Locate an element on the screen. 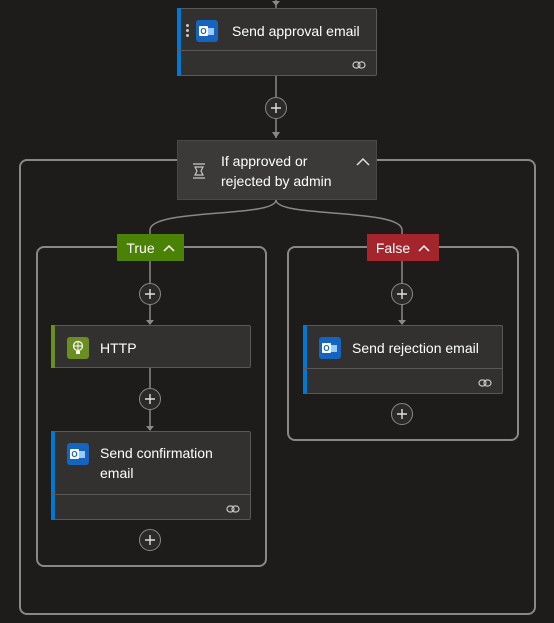  action-title: Send confirmation email is located at coordinates (156, 463).